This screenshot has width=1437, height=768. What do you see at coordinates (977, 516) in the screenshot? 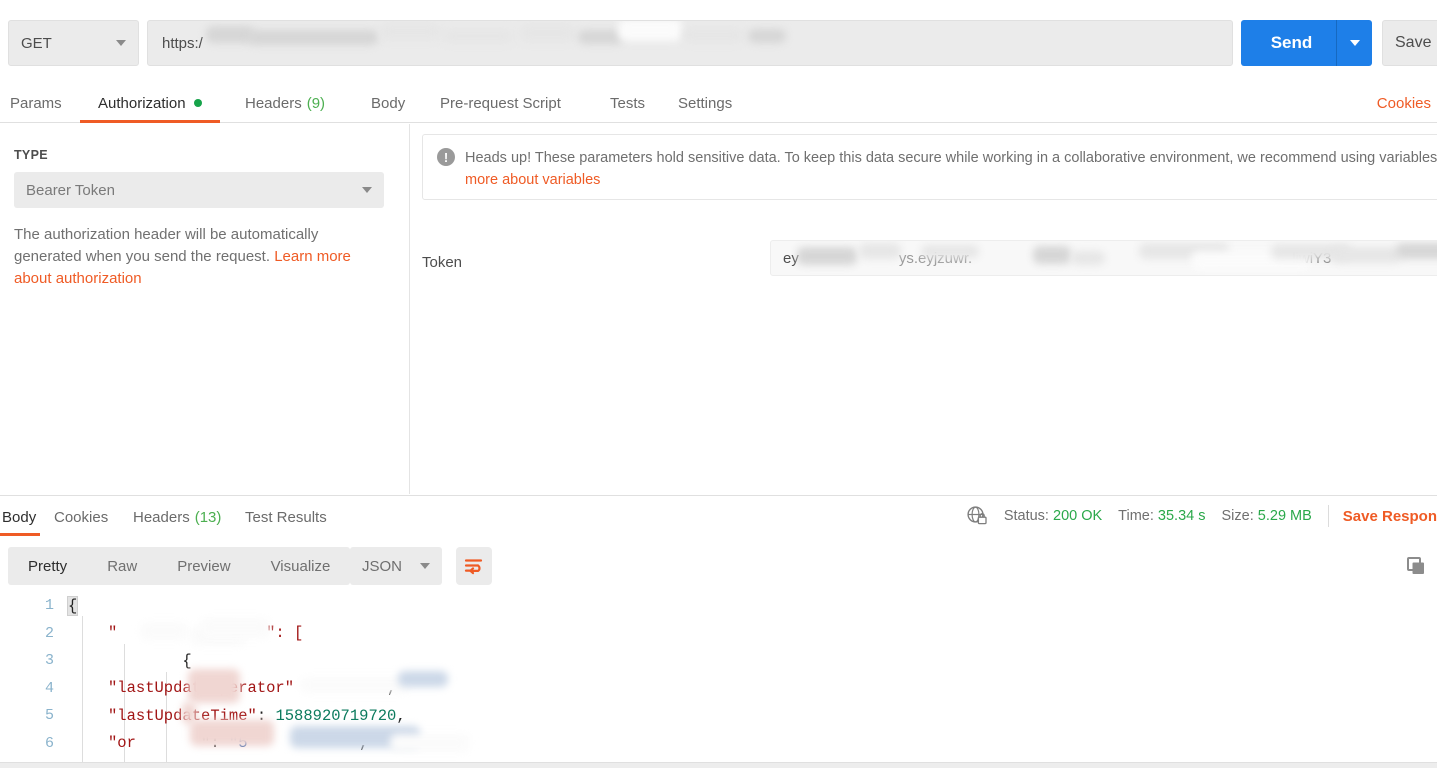
I see `globe-lock-icon` at bounding box center [977, 516].